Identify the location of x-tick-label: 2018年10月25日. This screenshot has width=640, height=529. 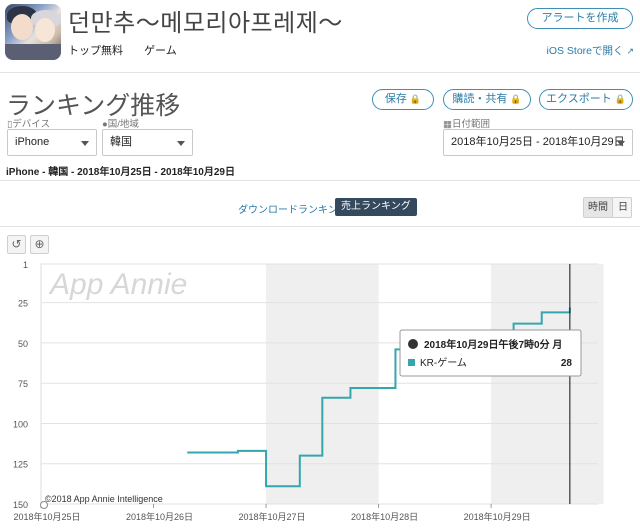
(46, 516).